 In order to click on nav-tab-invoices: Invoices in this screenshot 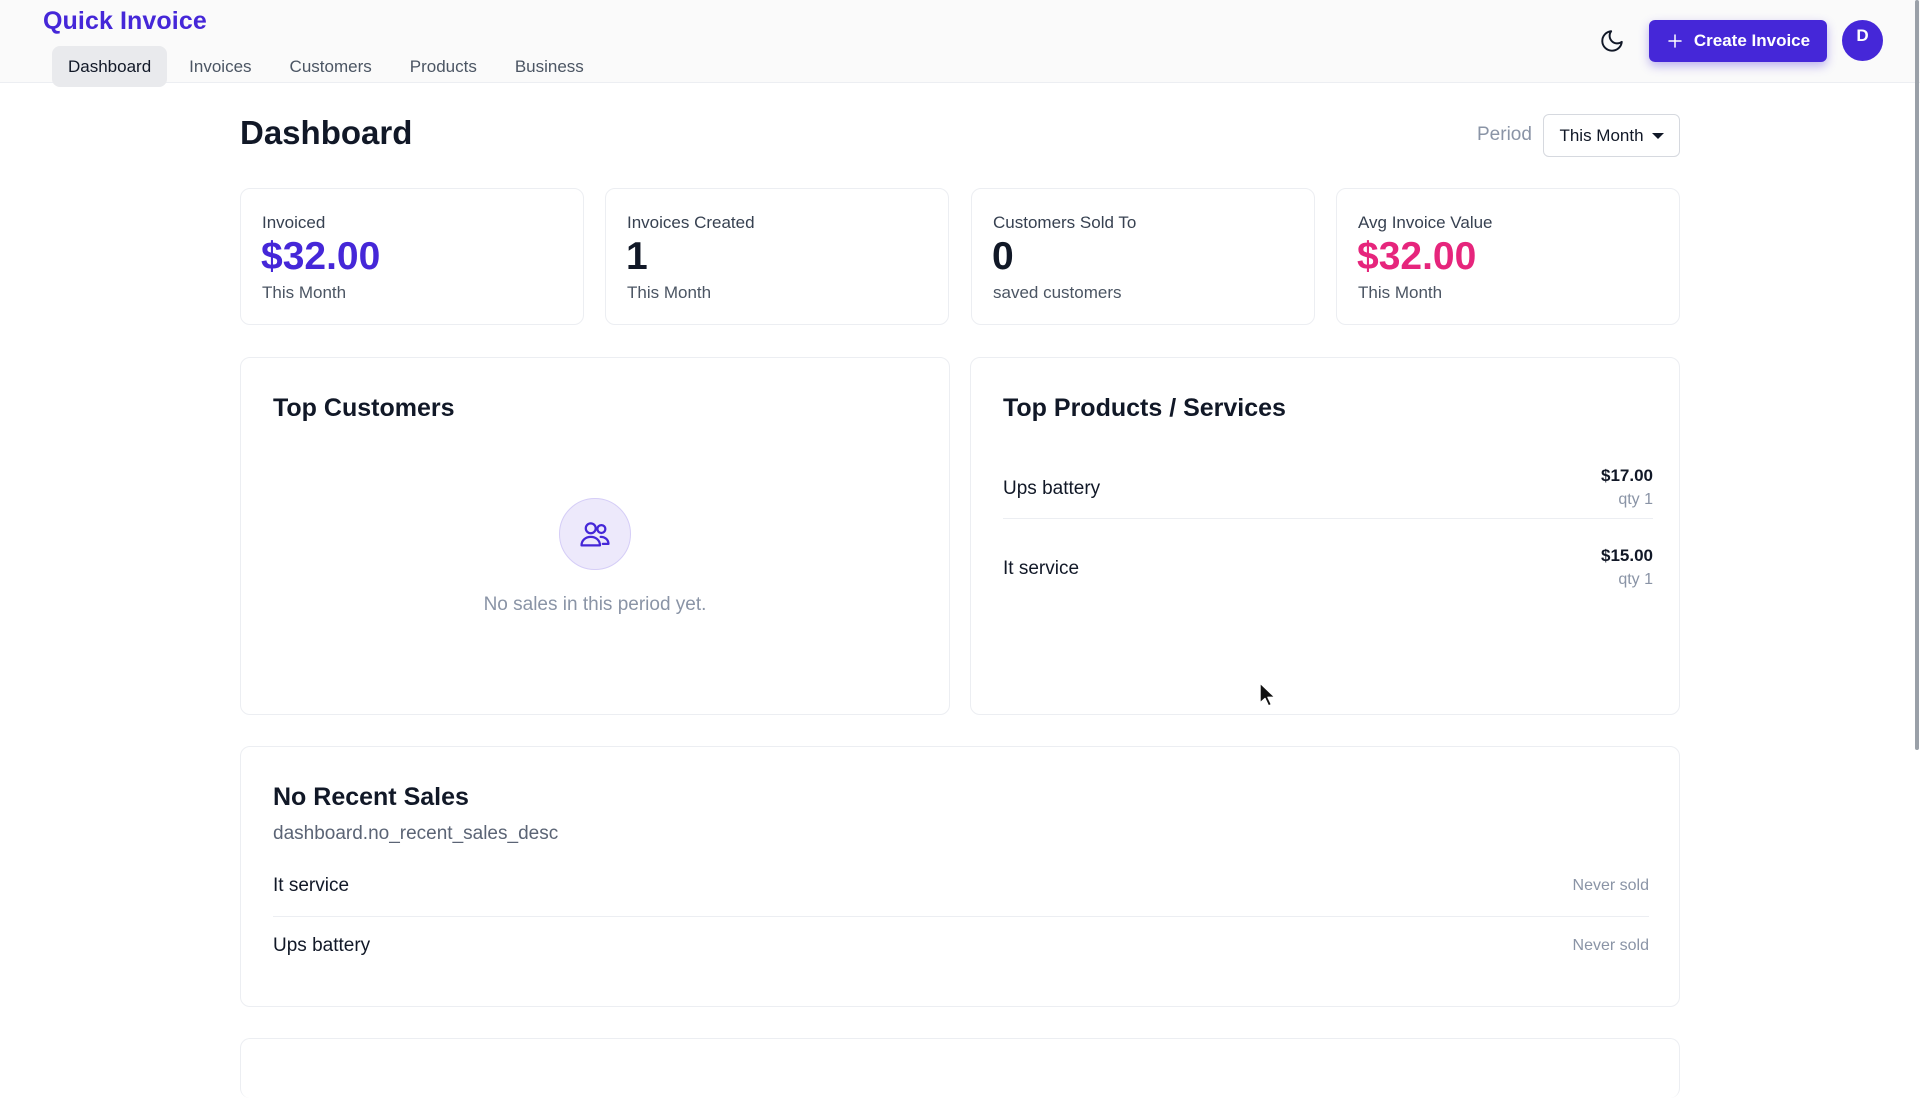, I will do `click(220, 66)`.